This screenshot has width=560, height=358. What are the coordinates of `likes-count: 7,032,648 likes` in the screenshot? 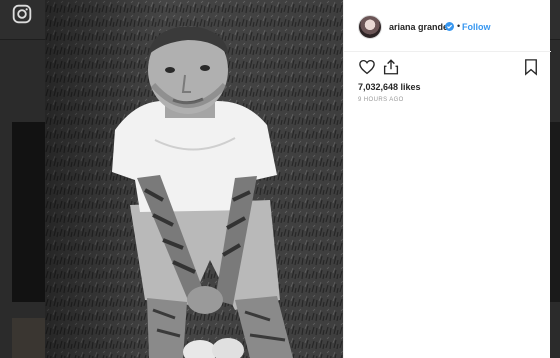 It's located at (389, 87).